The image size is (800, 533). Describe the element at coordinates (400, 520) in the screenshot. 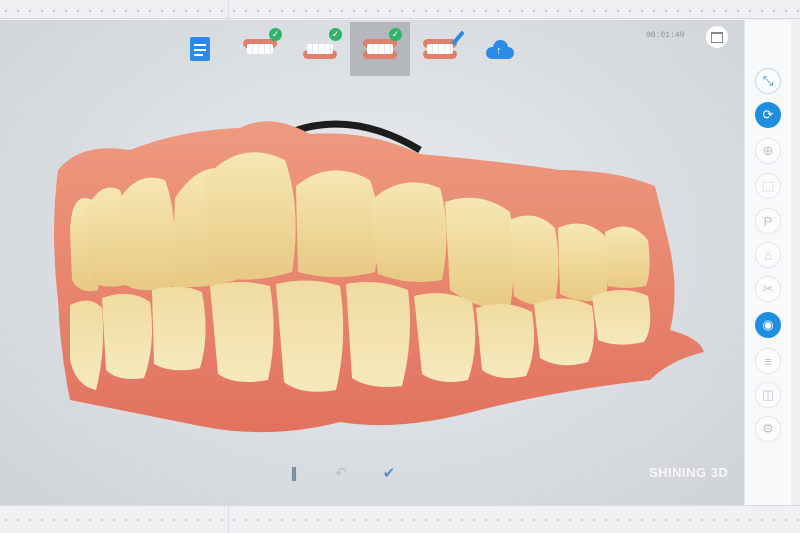

I see `frame-dots-bottom` at that location.